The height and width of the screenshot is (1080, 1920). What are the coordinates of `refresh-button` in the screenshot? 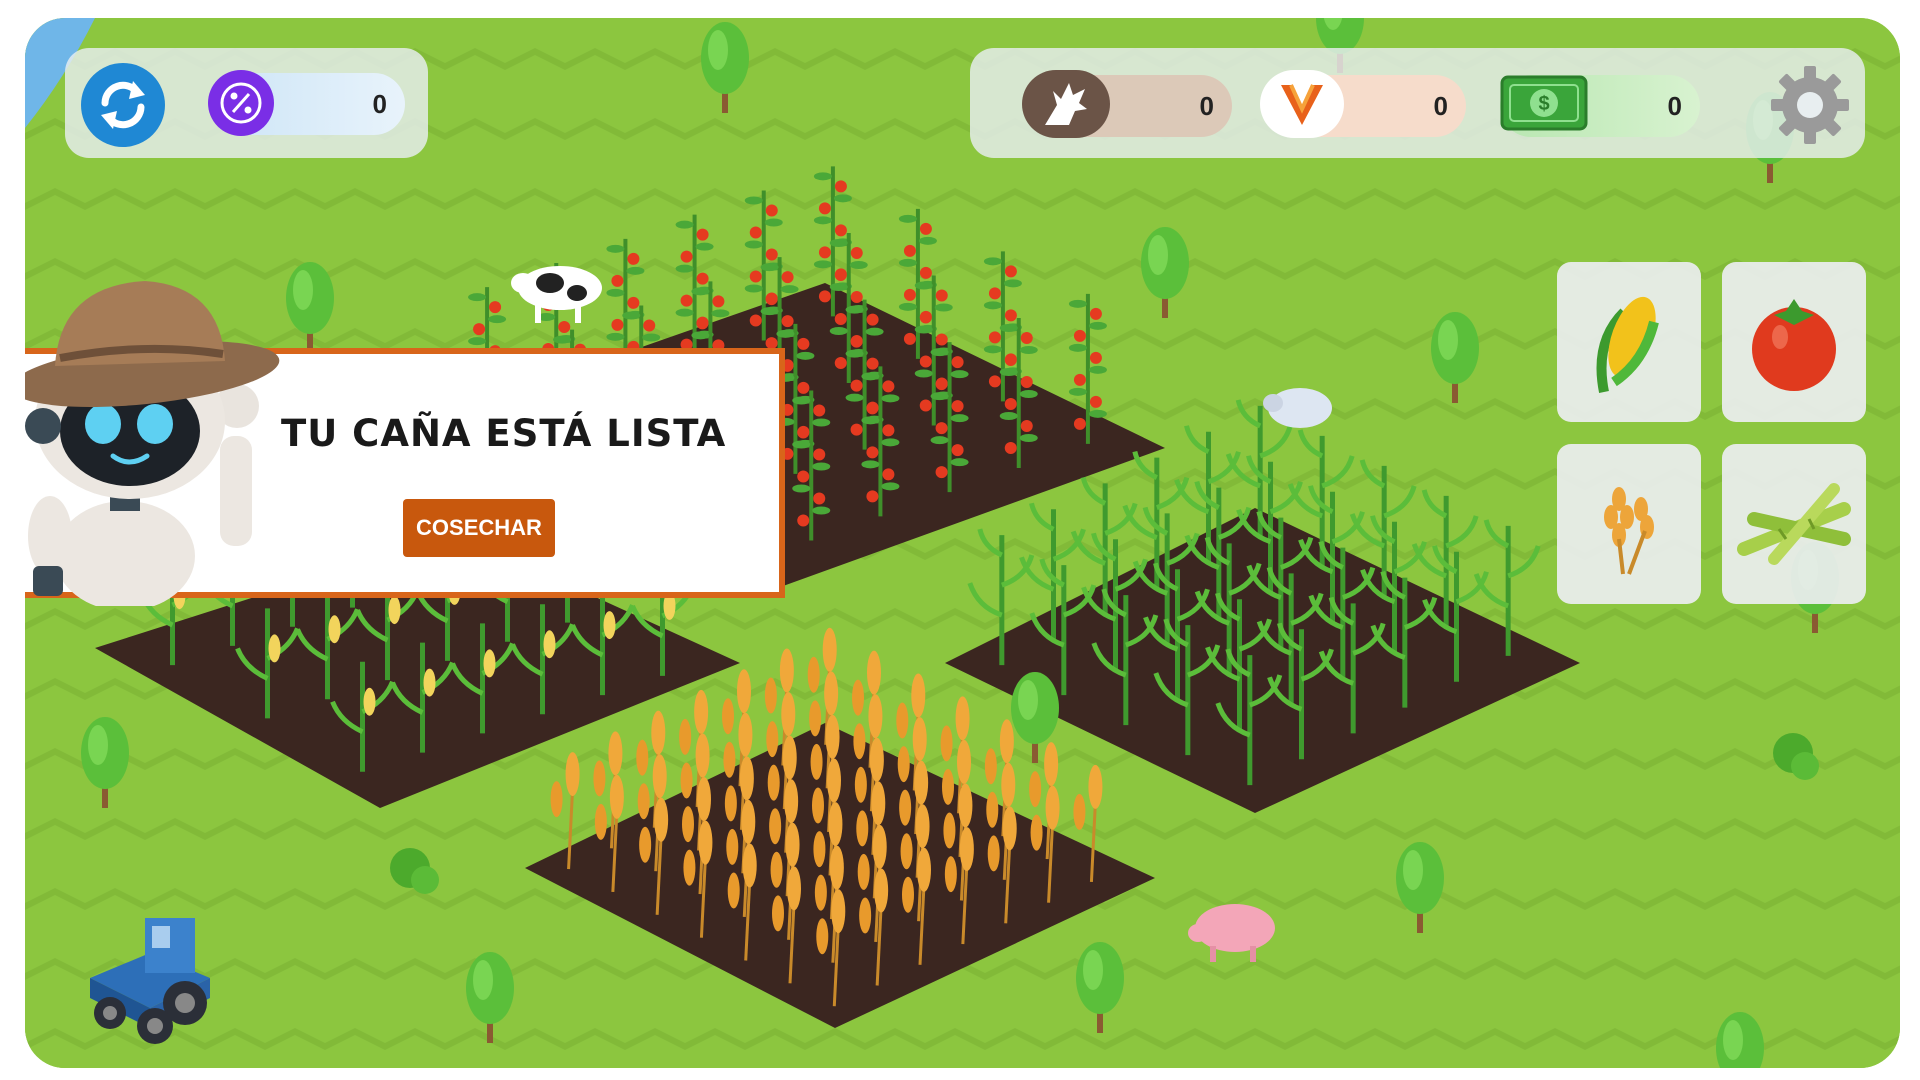 It's located at (123, 105).